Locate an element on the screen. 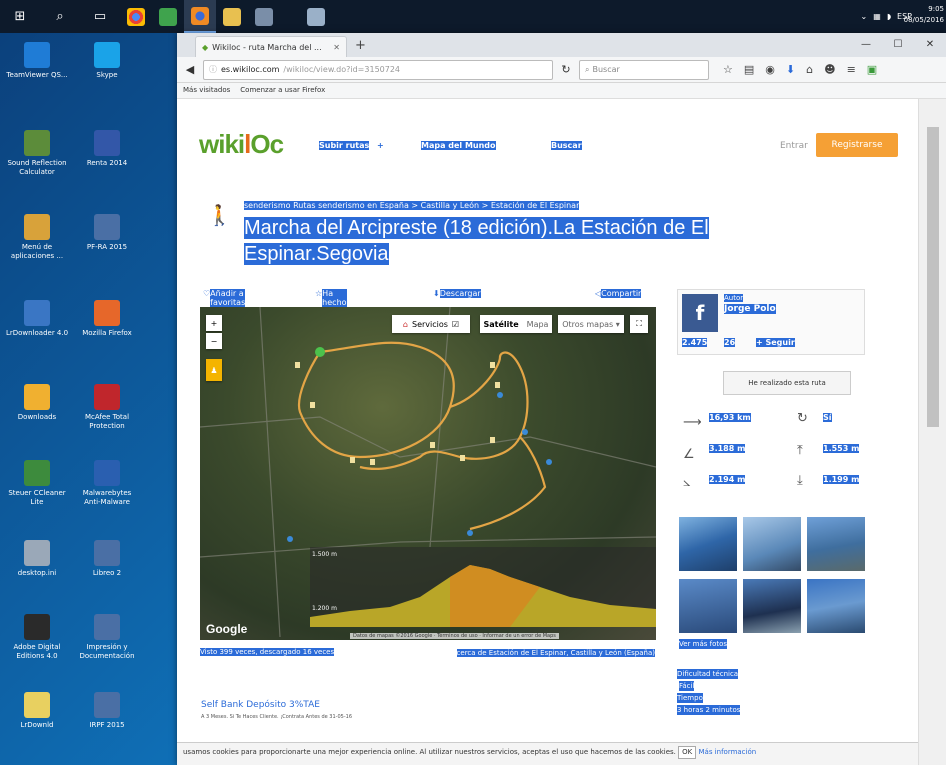 The image size is (946, 765). loop-value: Sí is located at coordinates (827, 417).